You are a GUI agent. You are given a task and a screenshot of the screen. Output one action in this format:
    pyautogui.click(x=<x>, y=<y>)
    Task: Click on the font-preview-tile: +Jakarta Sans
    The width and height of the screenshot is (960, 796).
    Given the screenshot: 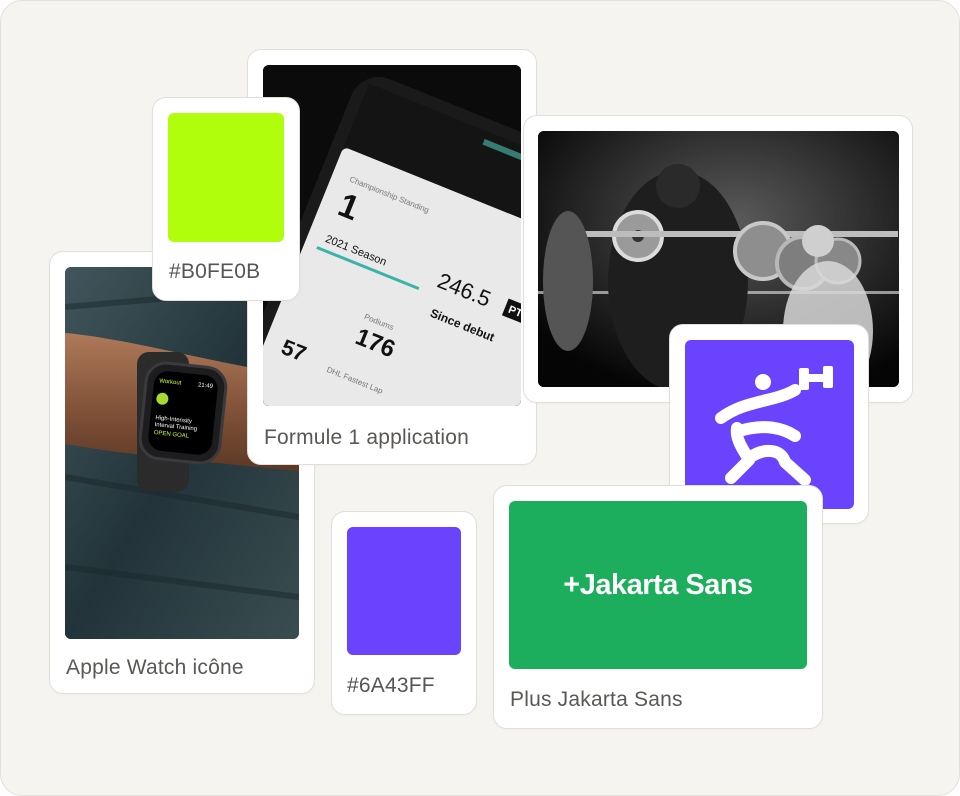 What is the action you would take?
    pyautogui.click(x=658, y=585)
    